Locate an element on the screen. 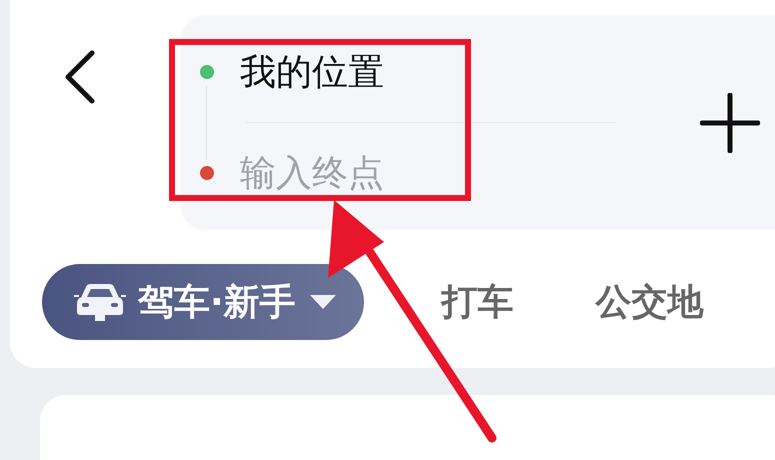  origin-dot is located at coordinates (207, 72).